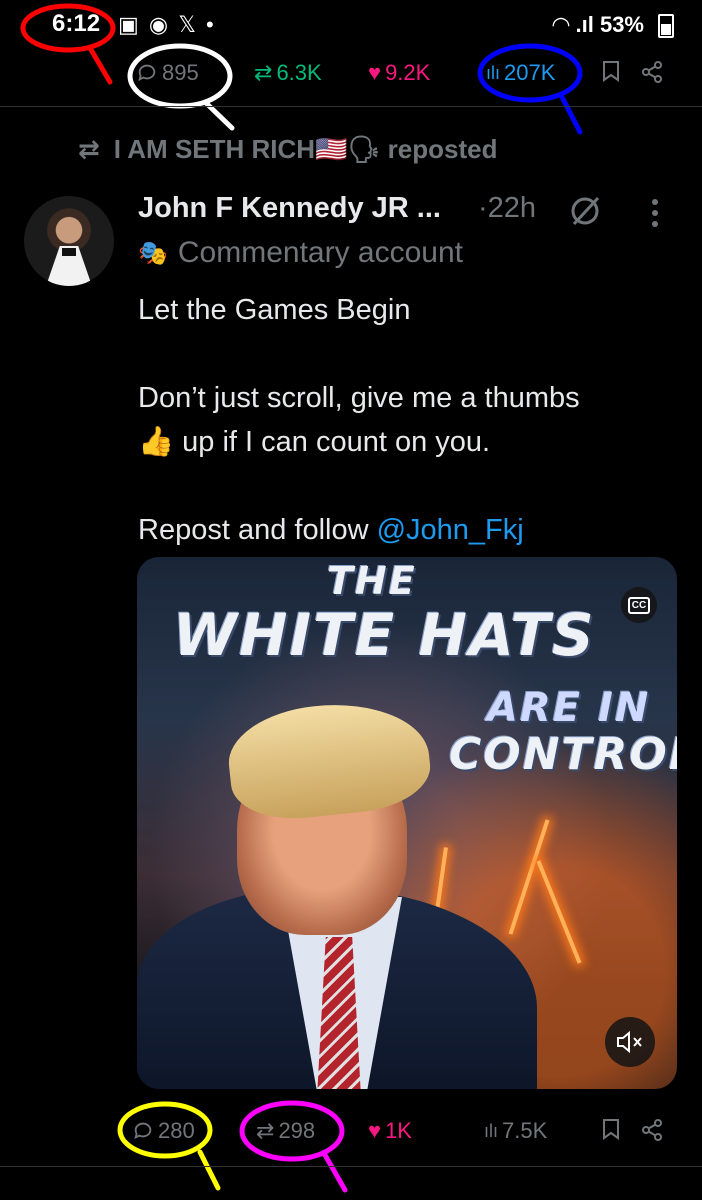 Image resolution: width=702 pixels, height=1200 pixels. I want to click on replies-count-bottom: 280, so click(176, 1130).